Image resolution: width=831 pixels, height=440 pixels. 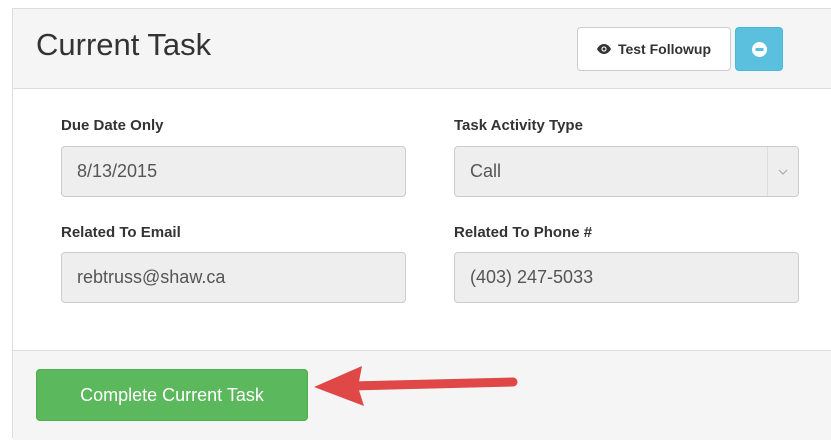 What do you see at coordinates (117, 171) in the screenshot?
I see `due-date-value: 8/13/2015` at bounding box center [117, 171].